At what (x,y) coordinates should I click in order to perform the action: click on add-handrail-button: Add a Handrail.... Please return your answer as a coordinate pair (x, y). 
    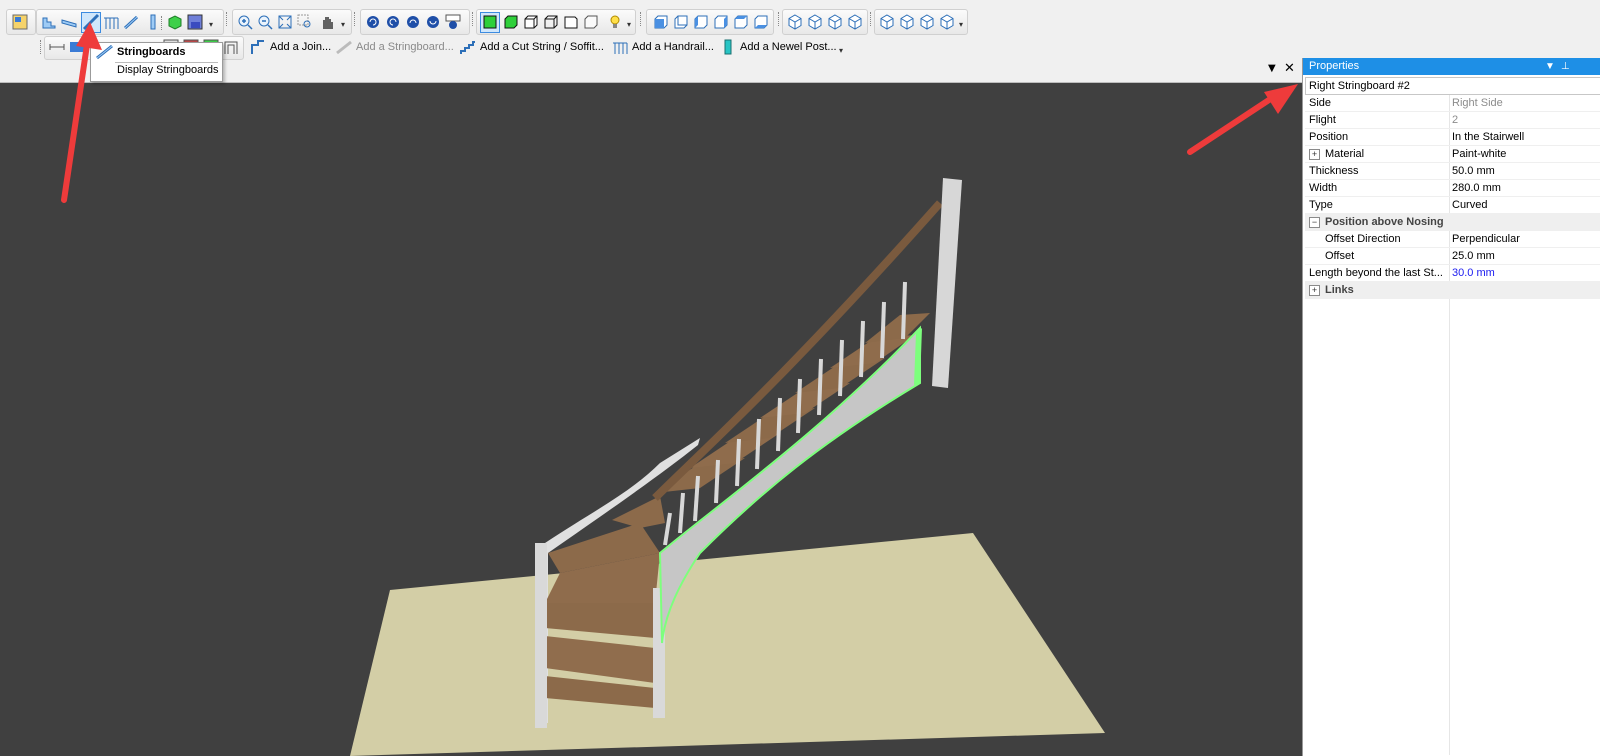
    Looking at the image, I should click on (663, 47).